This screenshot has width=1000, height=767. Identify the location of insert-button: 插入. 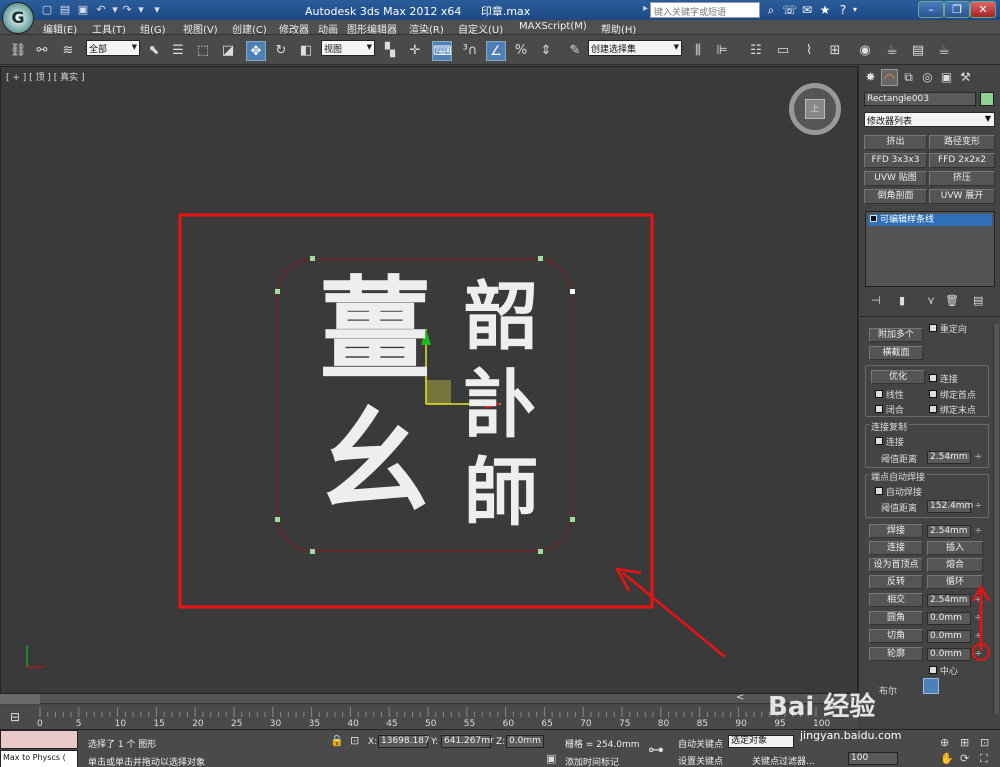
(955, 548).